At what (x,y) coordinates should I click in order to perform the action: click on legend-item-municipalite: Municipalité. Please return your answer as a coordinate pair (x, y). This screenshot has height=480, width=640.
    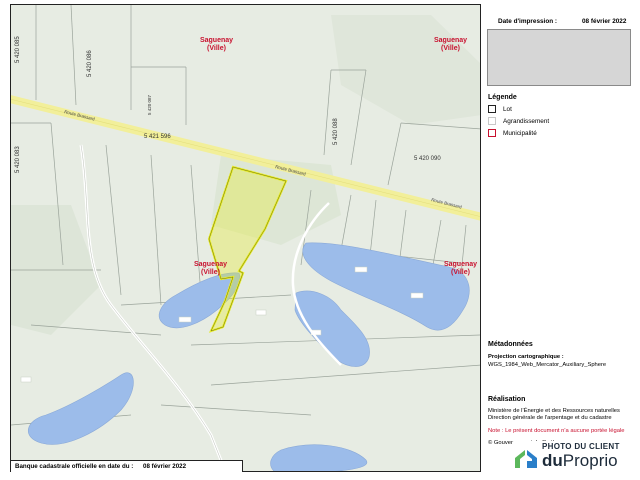
    Looking at the image, I should click on (512, 133).